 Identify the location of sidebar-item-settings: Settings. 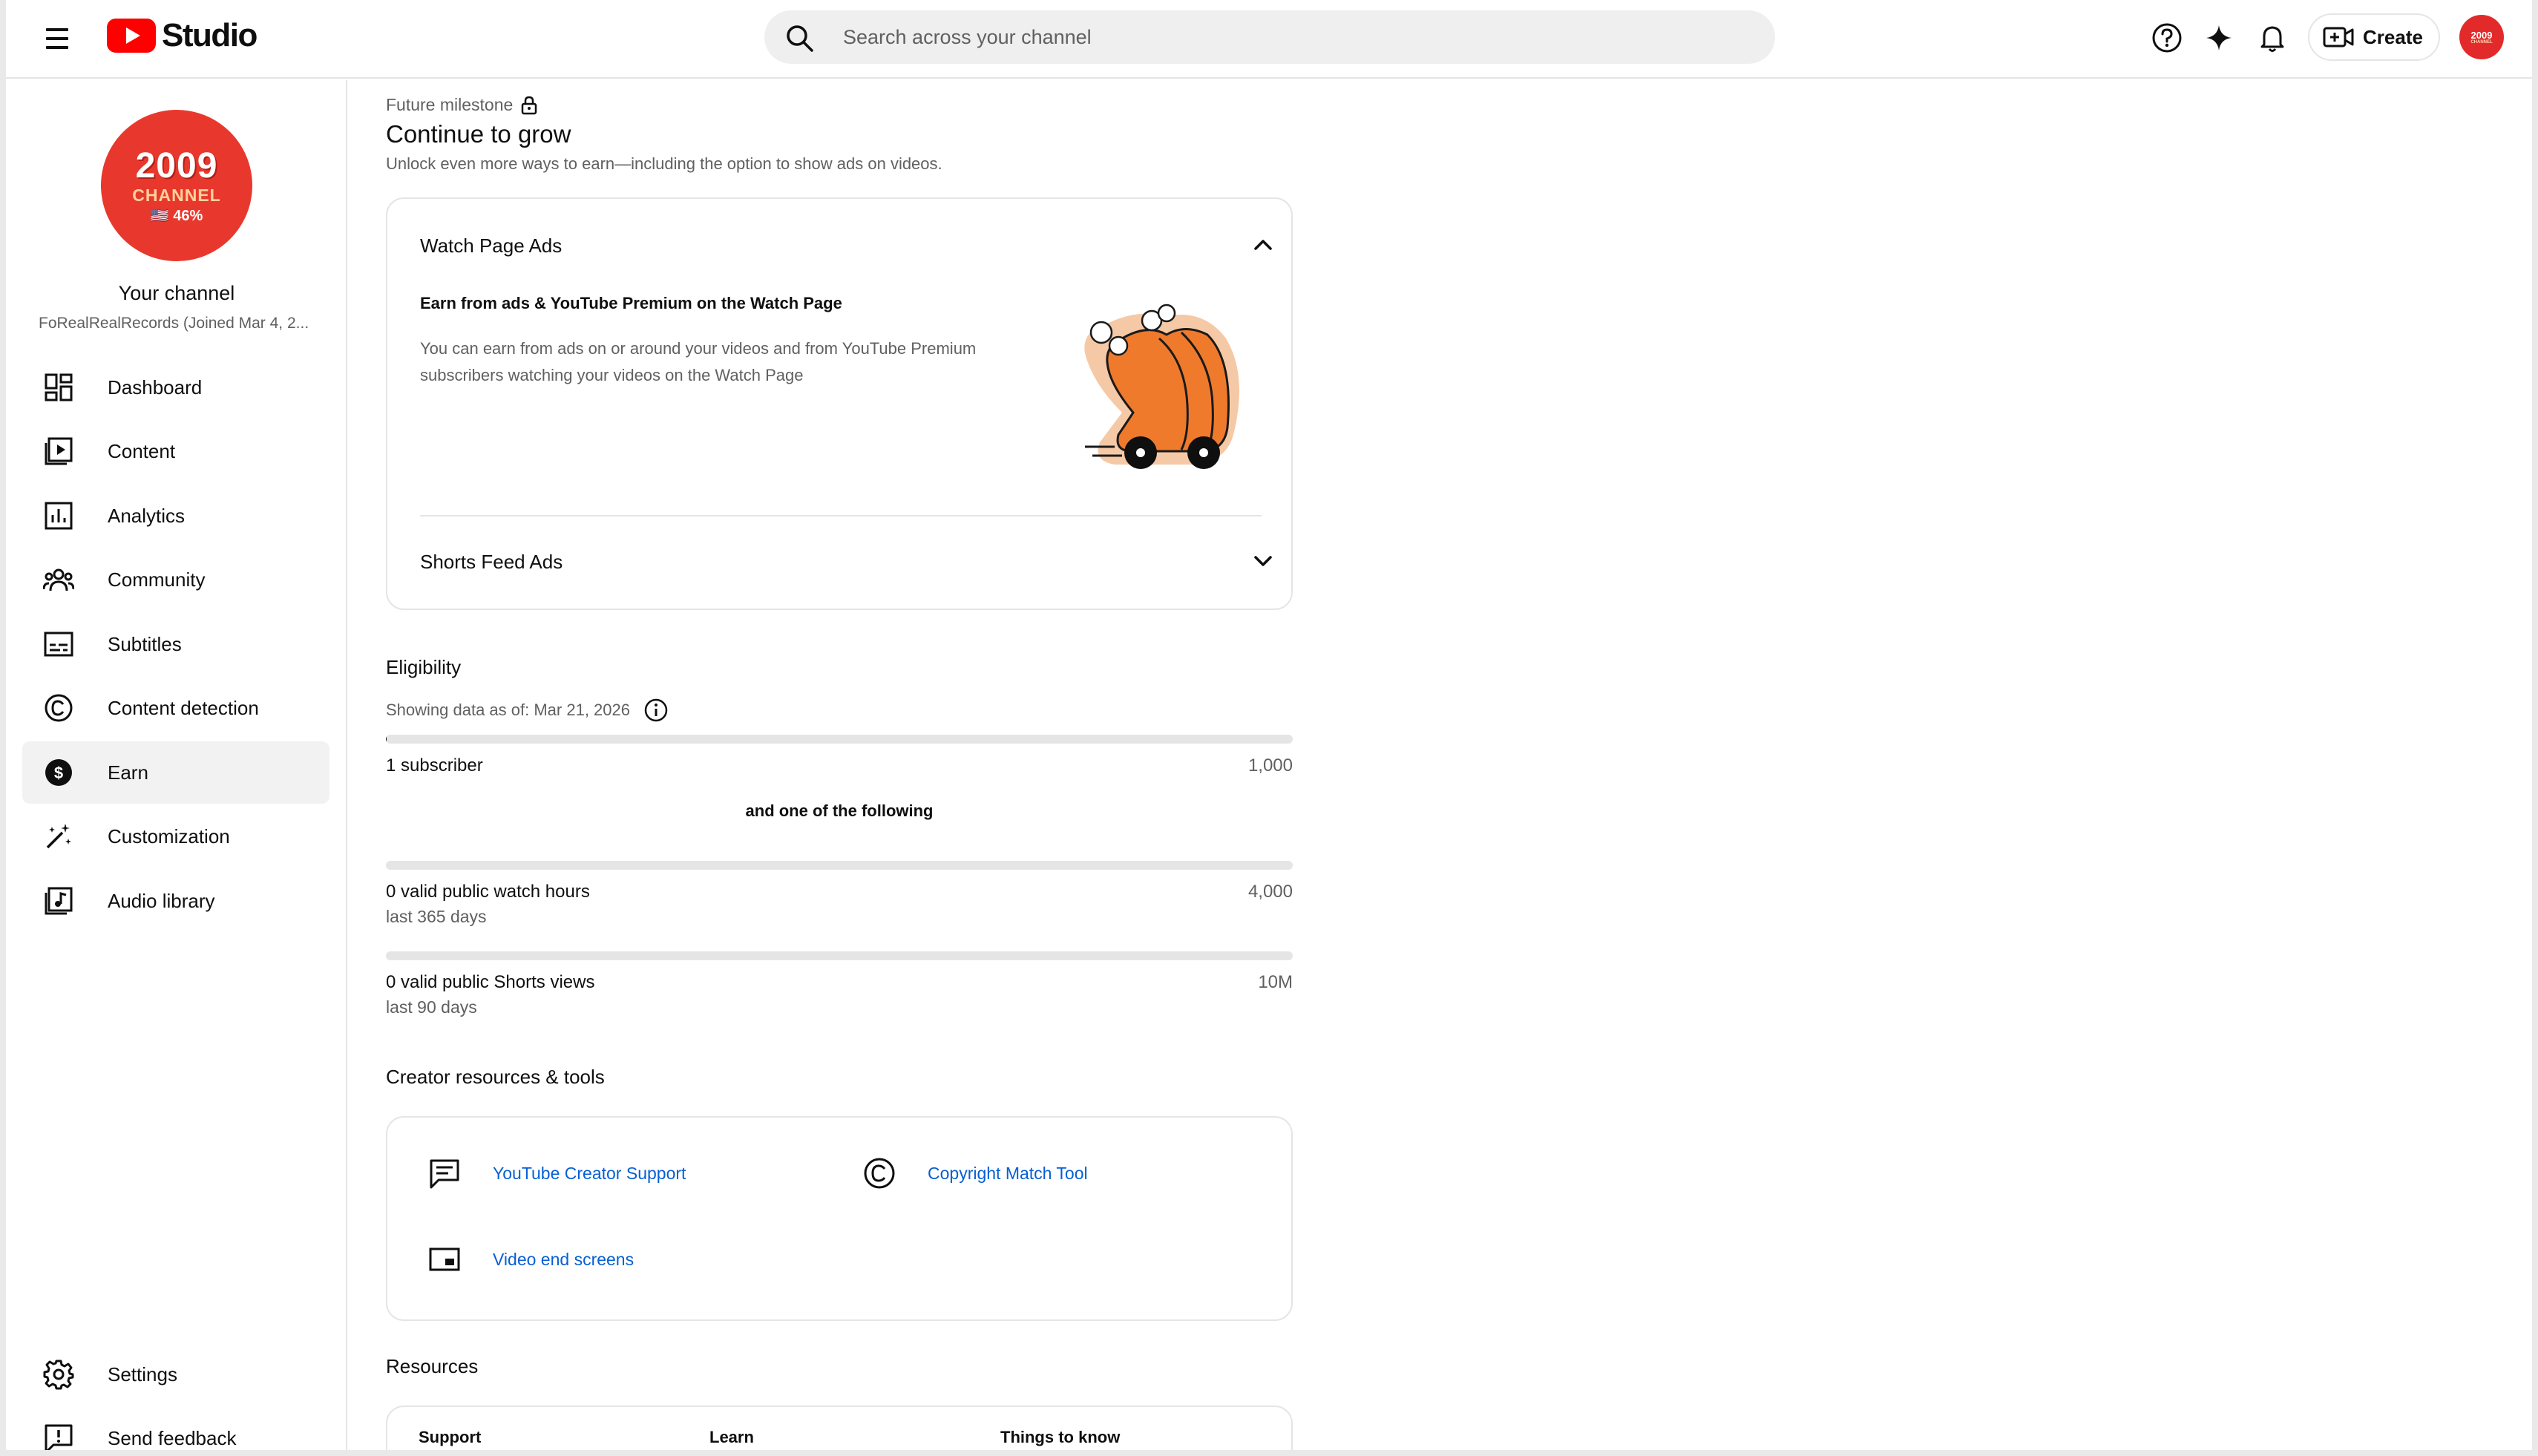
(175, 1375).